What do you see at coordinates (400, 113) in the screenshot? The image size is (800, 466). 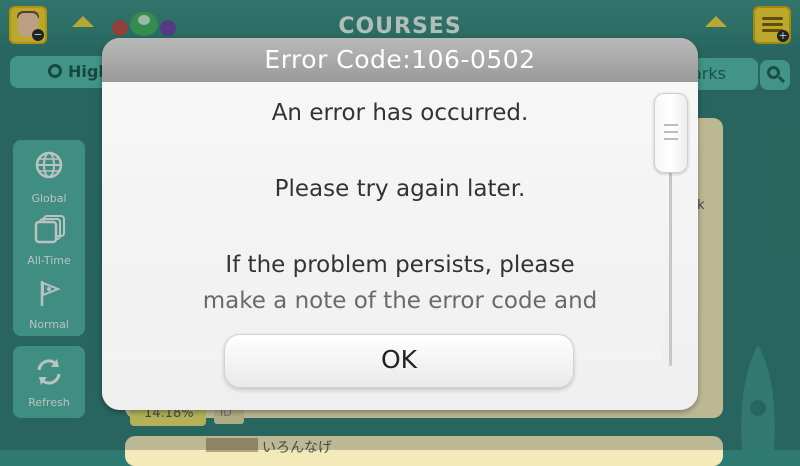 I see `error-message-line: An error has occurred.` at bounding box center [400, 113].